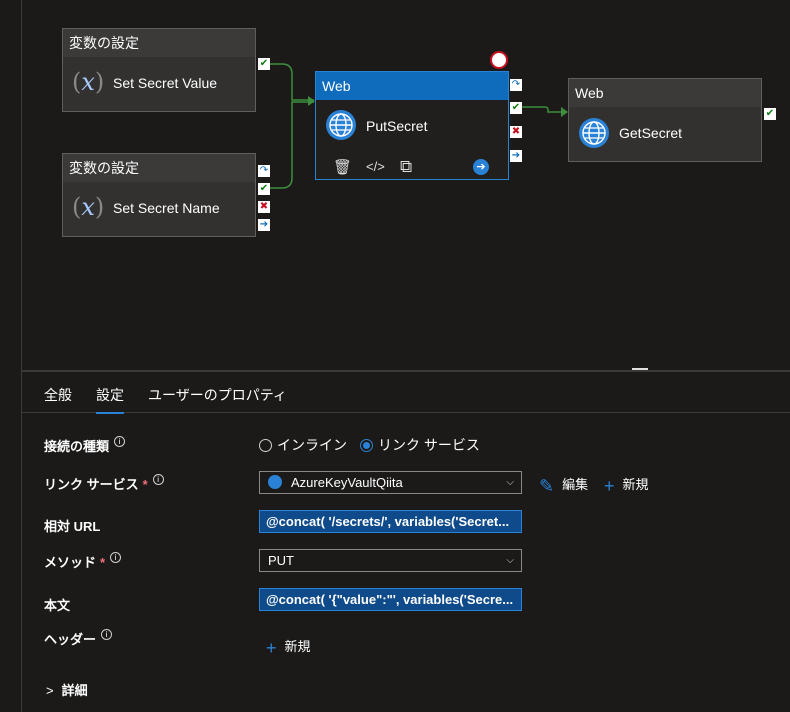 This screenshot has width=790, height=712. Describe the element at coordinates (390, 482) in the screenshot. I see `linked-service-select: AzureKeyVaultQiita ⌵` at that location.